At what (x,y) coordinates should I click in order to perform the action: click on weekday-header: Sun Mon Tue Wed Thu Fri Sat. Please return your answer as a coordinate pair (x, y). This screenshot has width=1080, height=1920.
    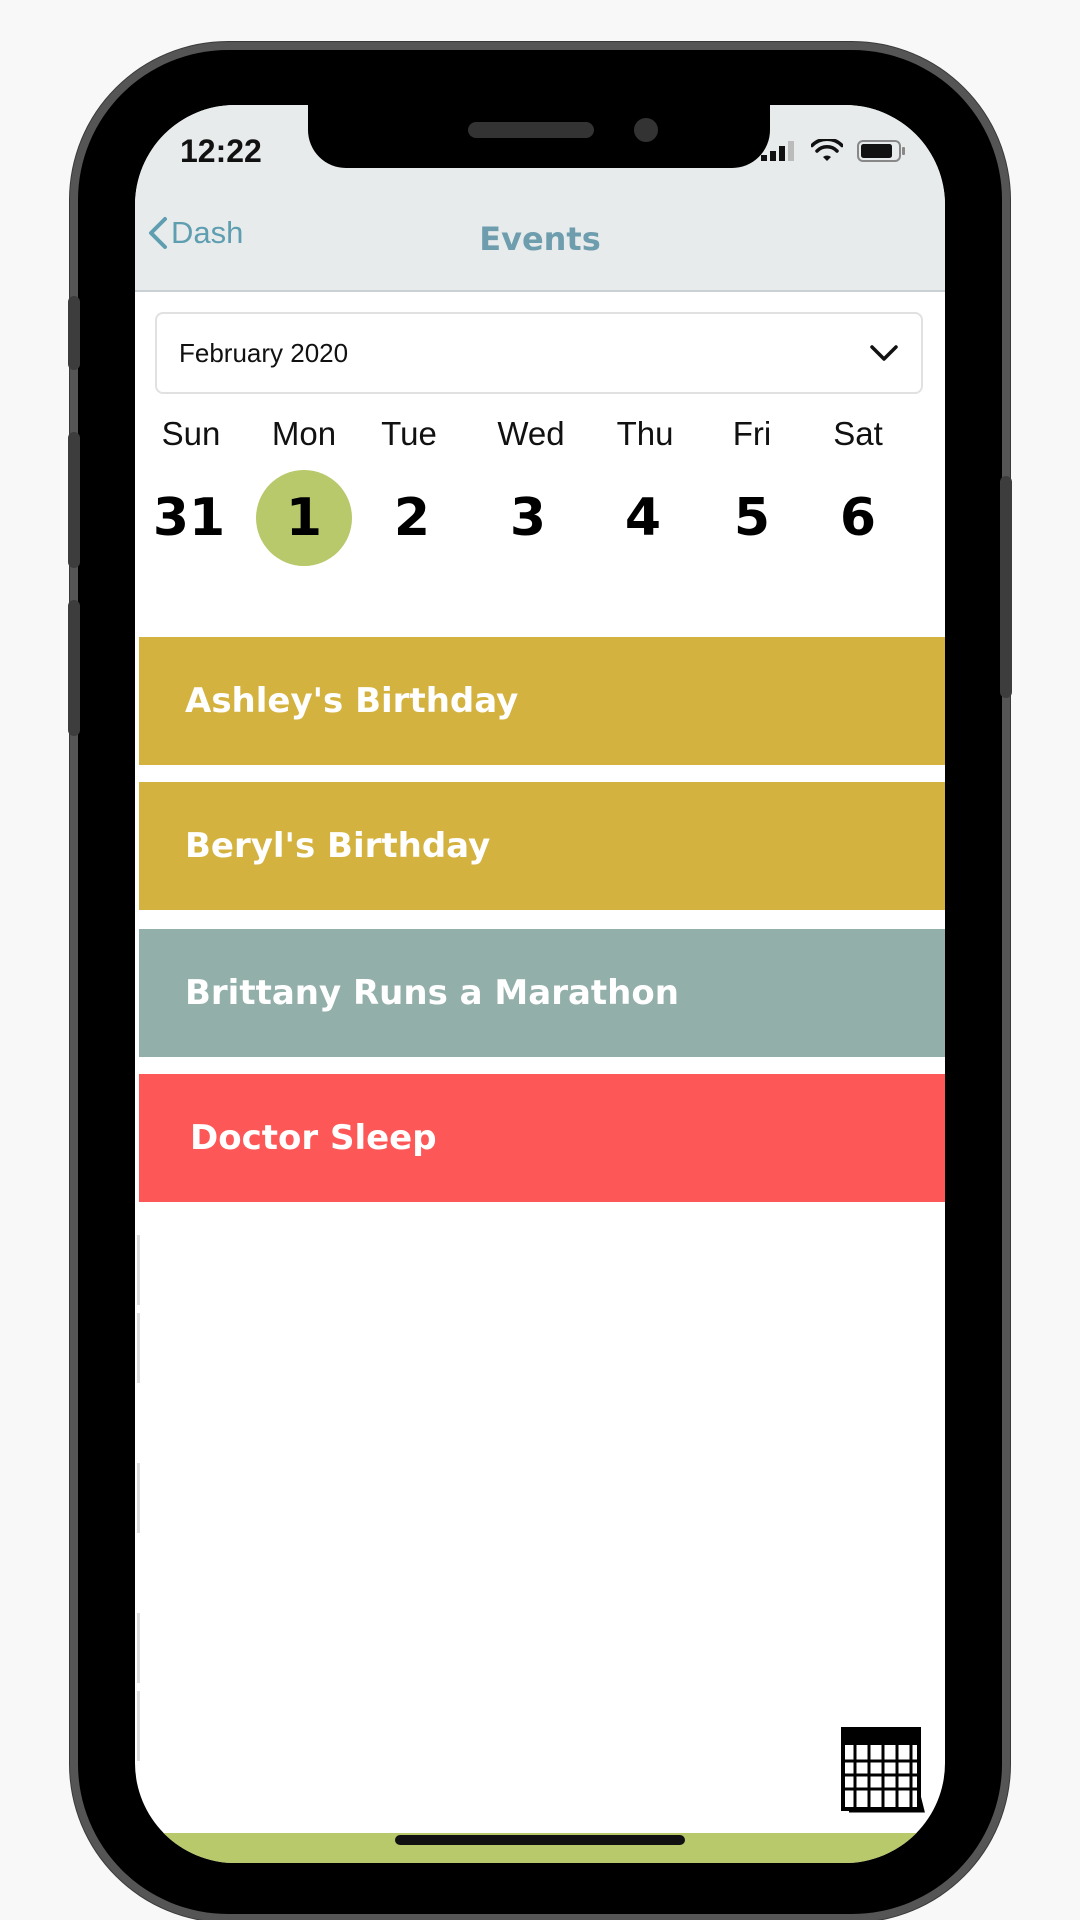
    Looking at the image, I should click on (540, 440).